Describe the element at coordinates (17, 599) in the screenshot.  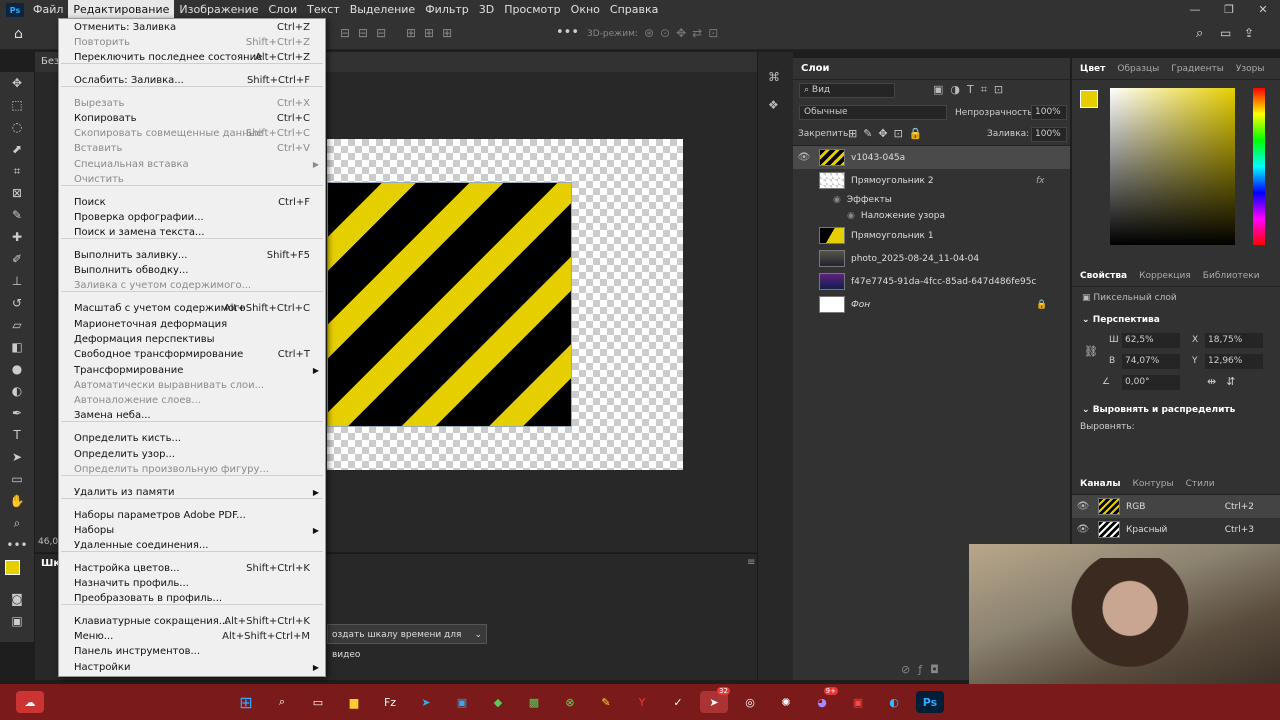
I see `quick-mask-icon: ◙` at that location.